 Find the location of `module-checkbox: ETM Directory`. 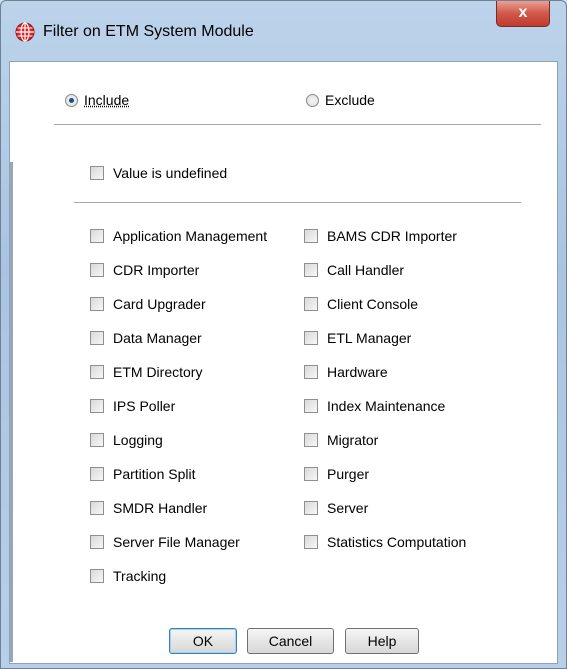

module-checkbox: ETM Directory is located at coordinates (146, 372).